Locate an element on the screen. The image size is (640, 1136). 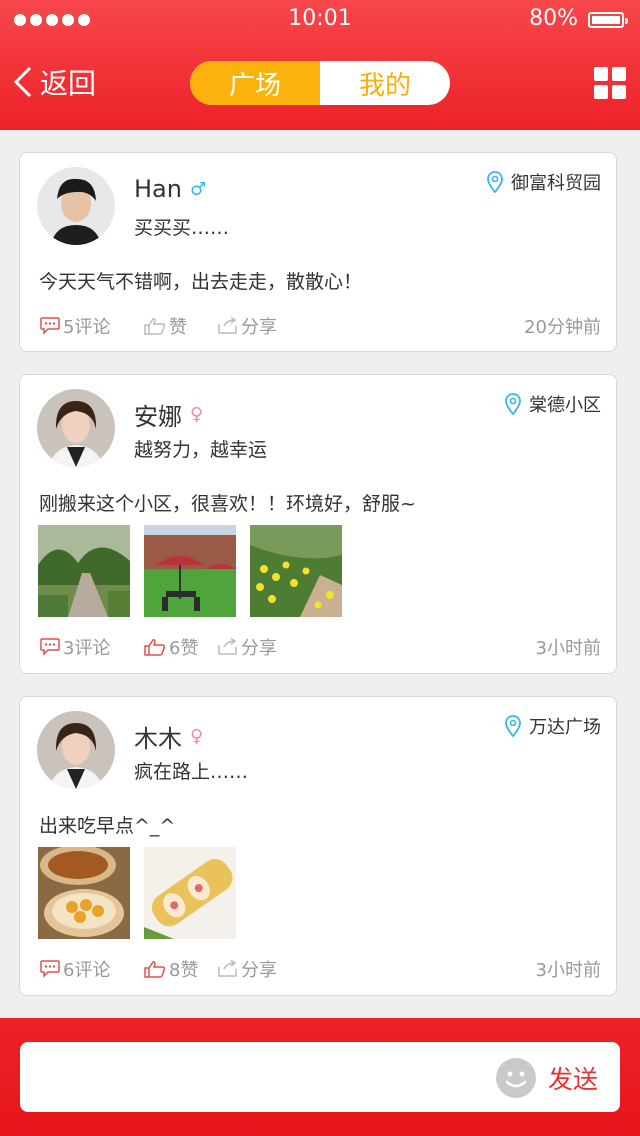
post-content: 出来吃早点^_^ is located at coordinates (107, 826).